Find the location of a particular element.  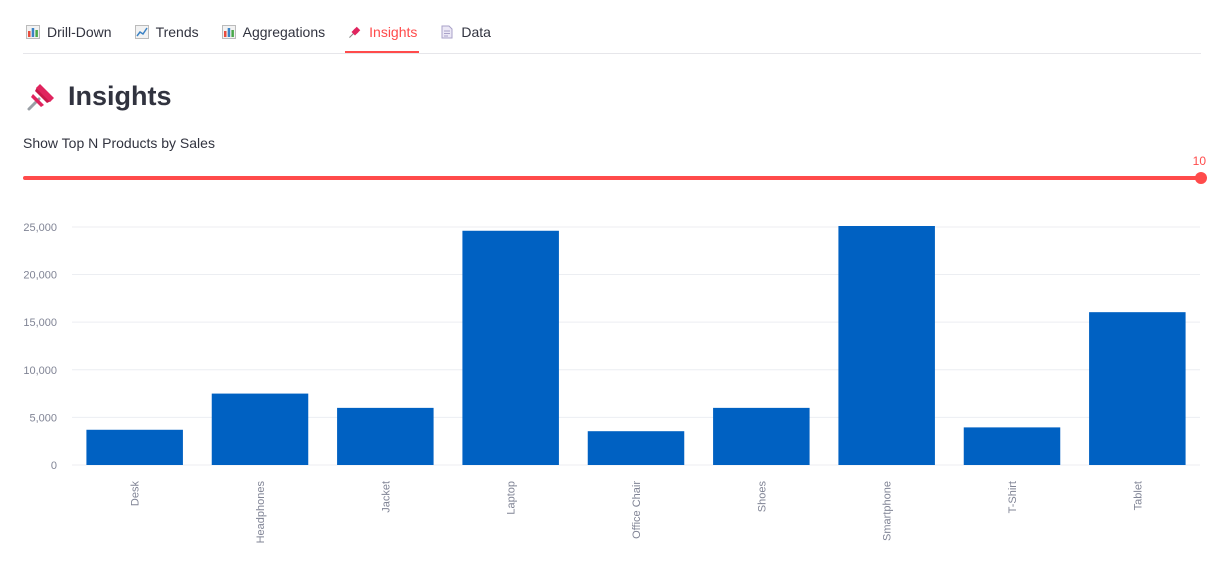

tab-label: Trends is located at coordinates (177, 32).